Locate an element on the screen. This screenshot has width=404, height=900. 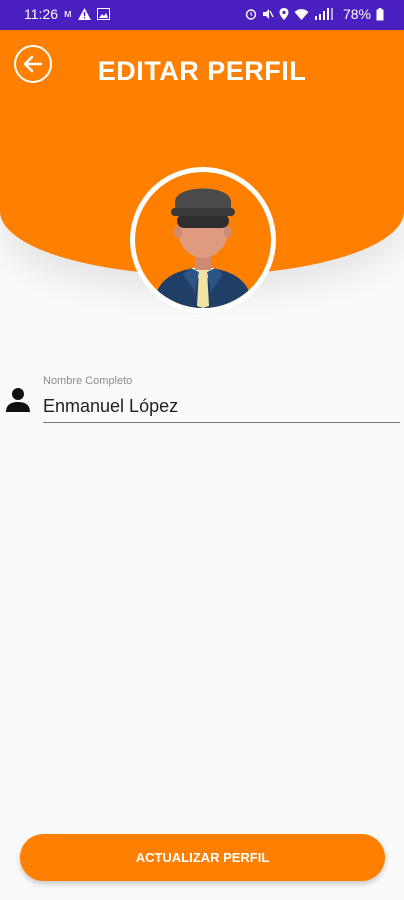
avatar is located at coordinates (203, 240).